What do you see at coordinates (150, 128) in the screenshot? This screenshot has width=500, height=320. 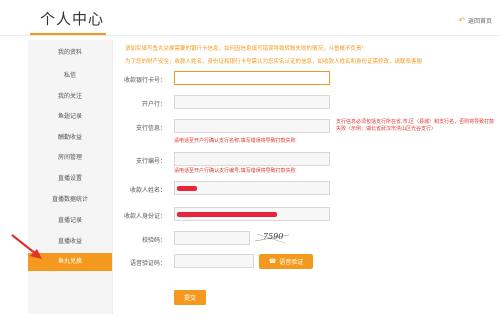 I see `branch-info-label: 支行信息：` at bounding box center [150, 128].